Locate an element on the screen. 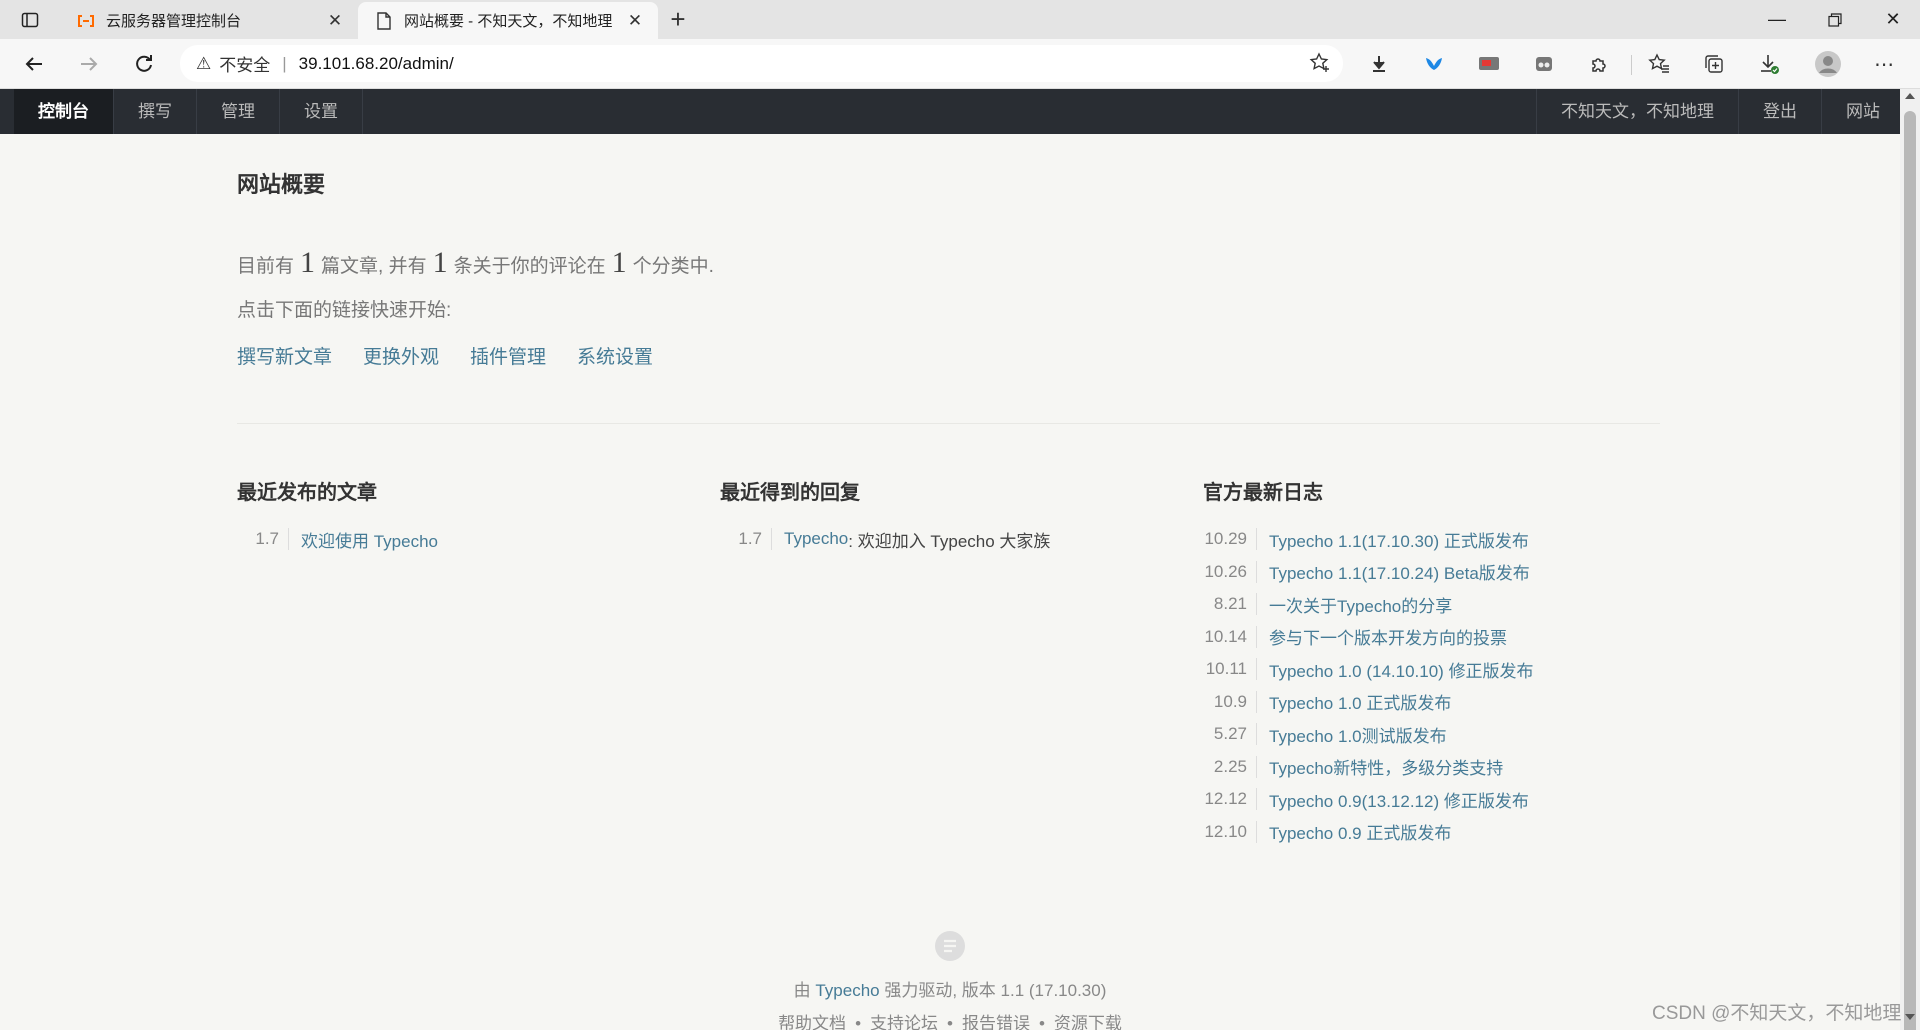 The image size is (1920, 1030). profile-avatar-icon is located at coordinates (1828, 64).